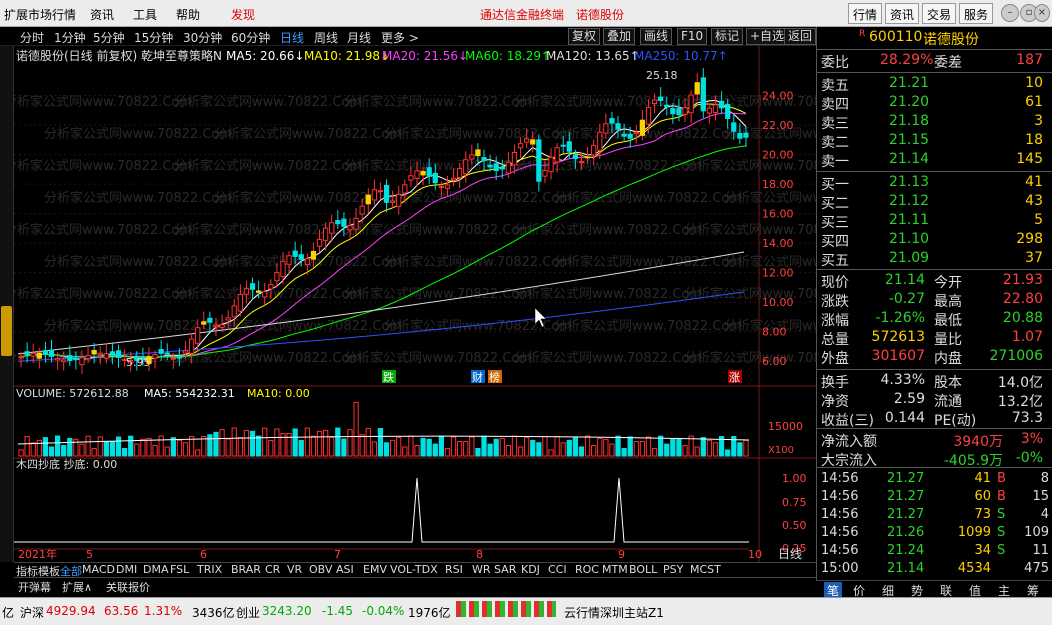 The image size is (1052, 625). Describe the element at coordinates (619, 36) in the screenshot. I see `overlay-button: 叠加` at that location.